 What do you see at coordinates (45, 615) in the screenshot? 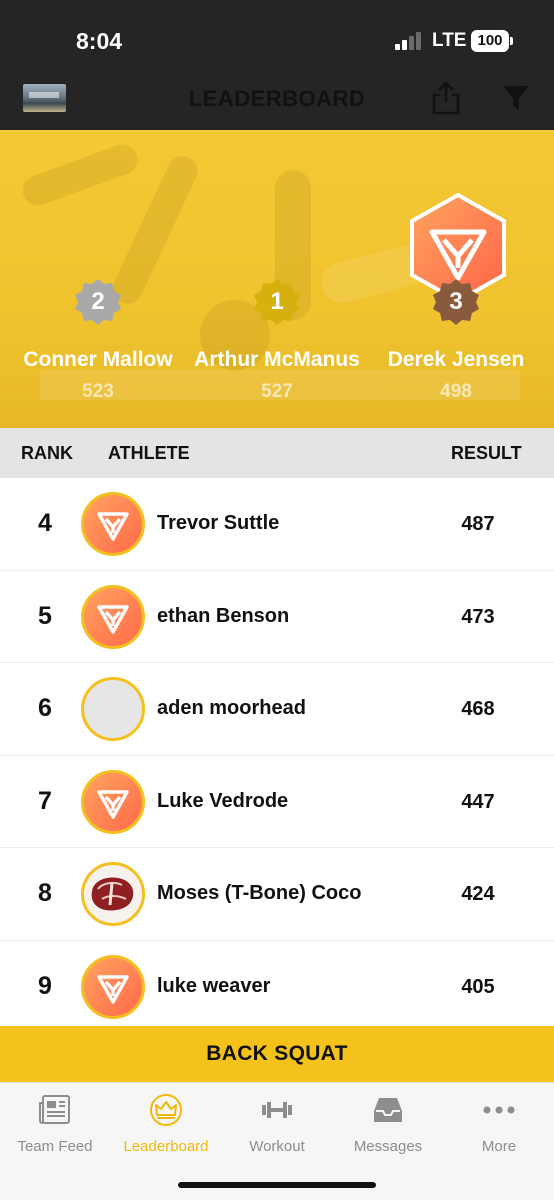
I see `row-rank: 5` at bounding box center [45, 615].